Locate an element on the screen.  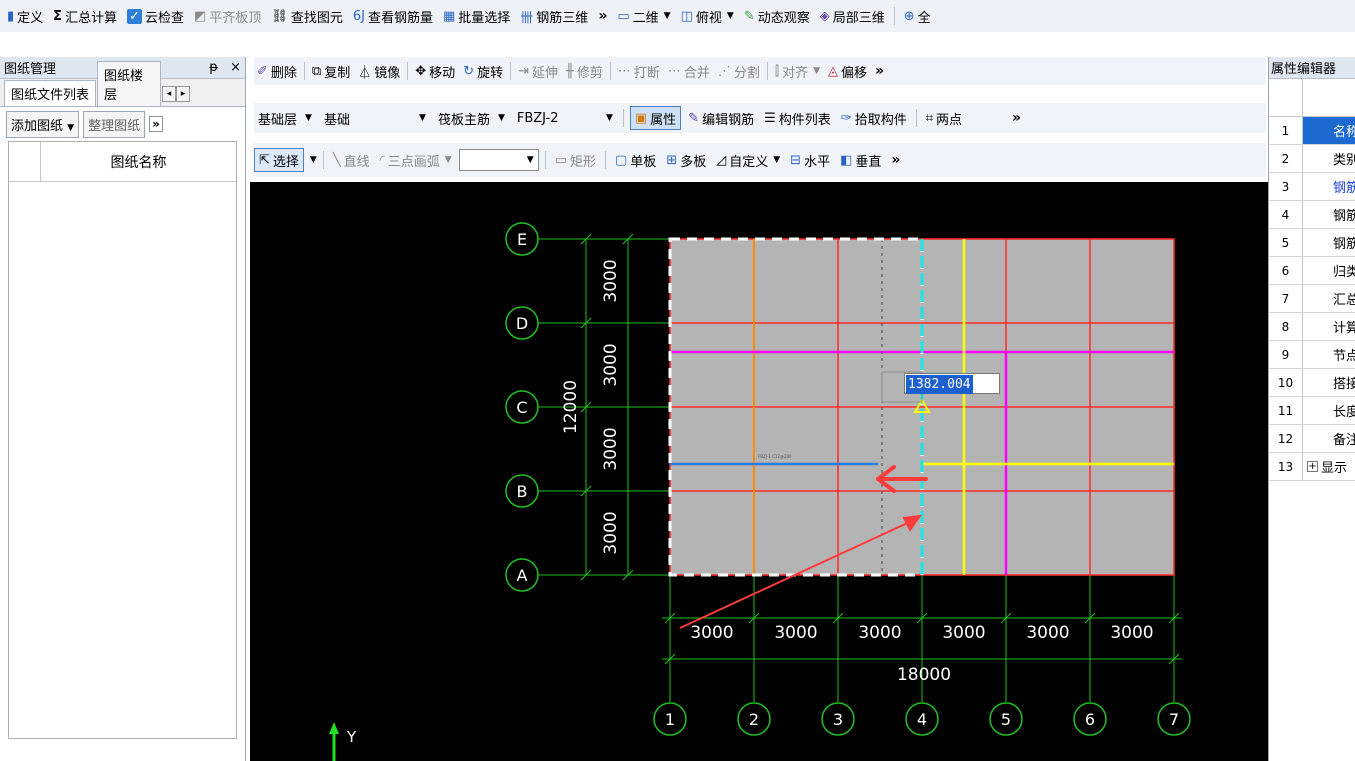
component-name-select: FBZJ-2 ▼ is located at coordinates (565, 118).